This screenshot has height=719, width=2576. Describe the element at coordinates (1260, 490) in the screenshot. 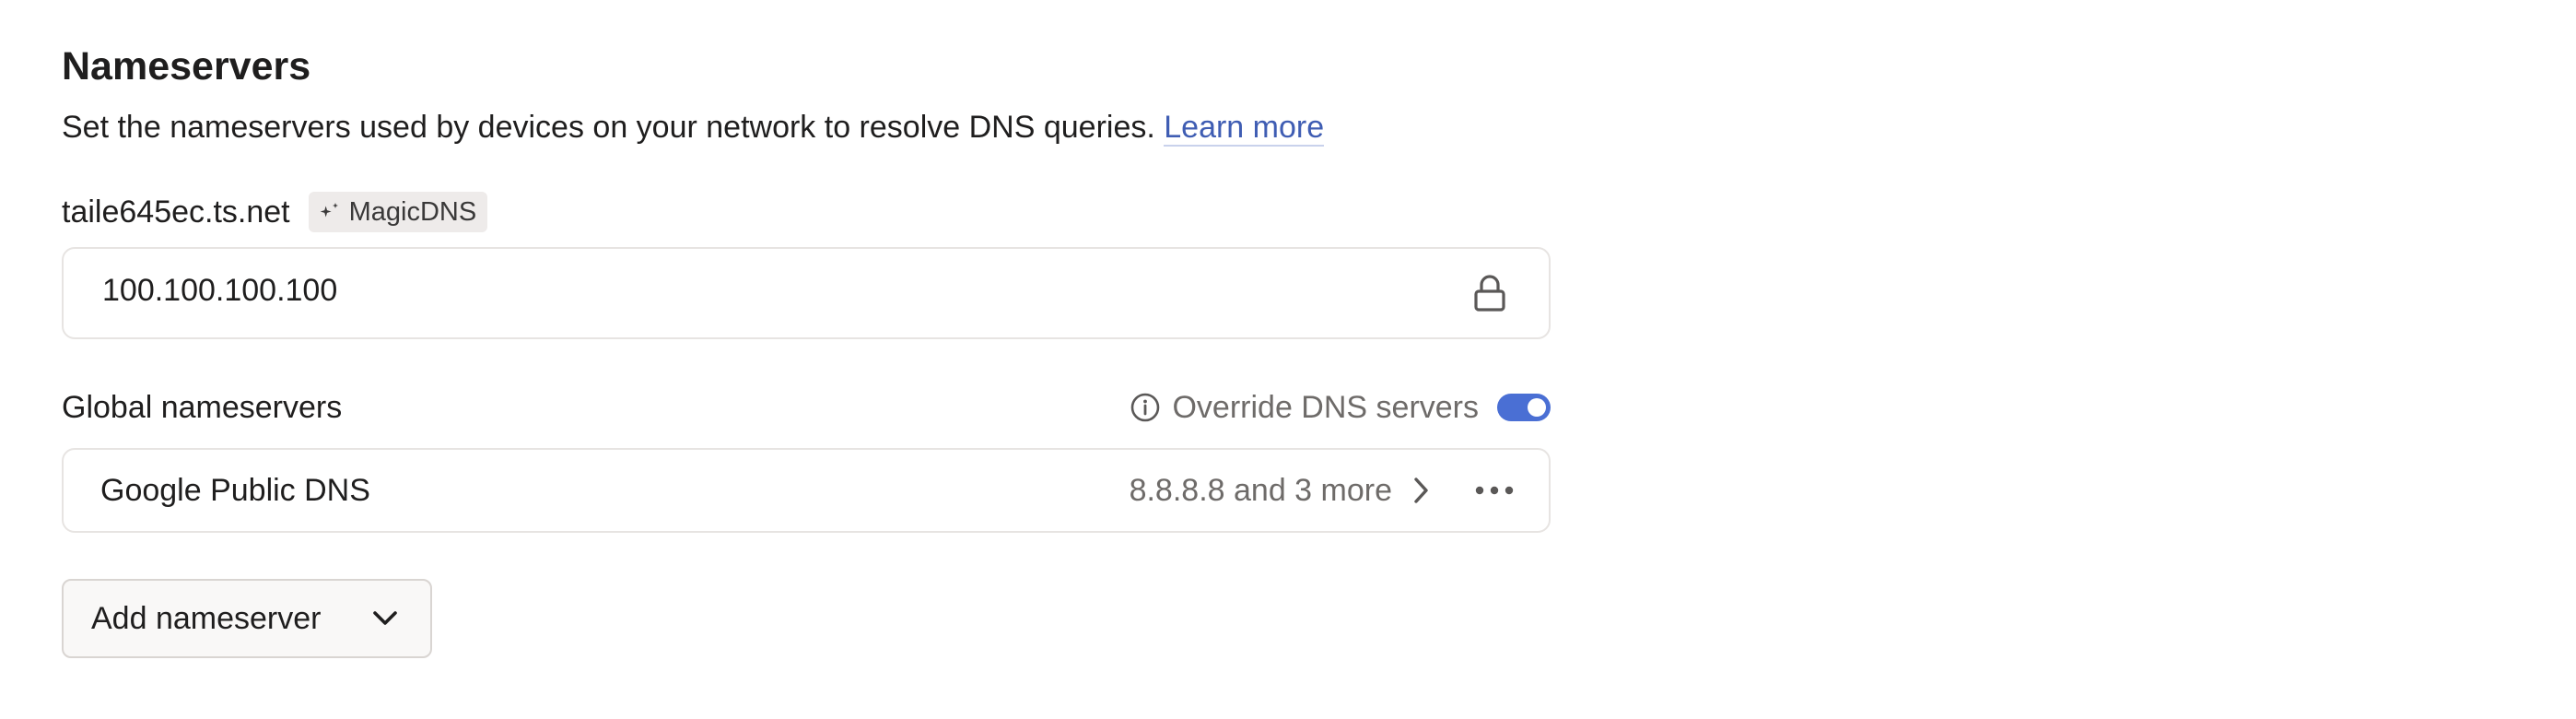

I see `nameserver-summary: 8.8.8.8 and 3 more` at that location.